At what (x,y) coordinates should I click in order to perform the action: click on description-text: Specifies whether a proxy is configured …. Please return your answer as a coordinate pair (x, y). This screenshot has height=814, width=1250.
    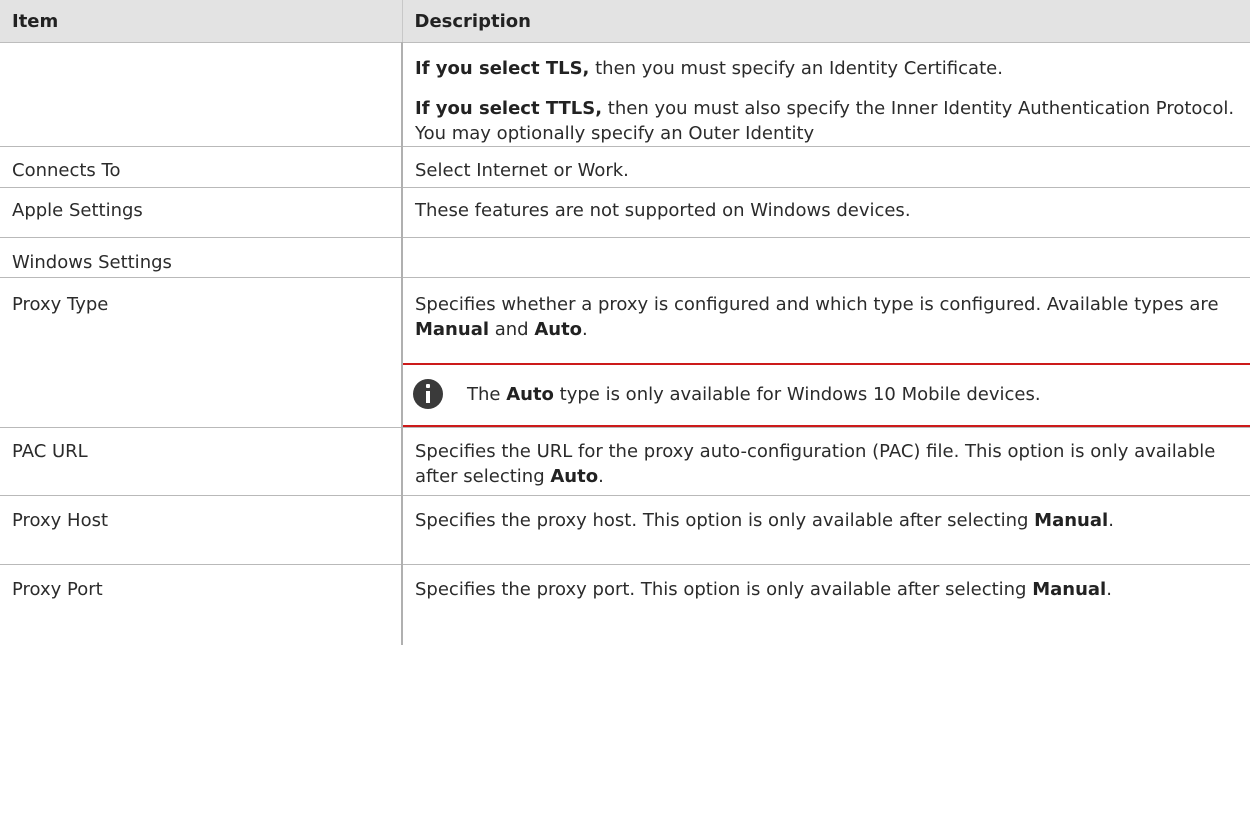
    Looking at the image, I should click on (828, 317).